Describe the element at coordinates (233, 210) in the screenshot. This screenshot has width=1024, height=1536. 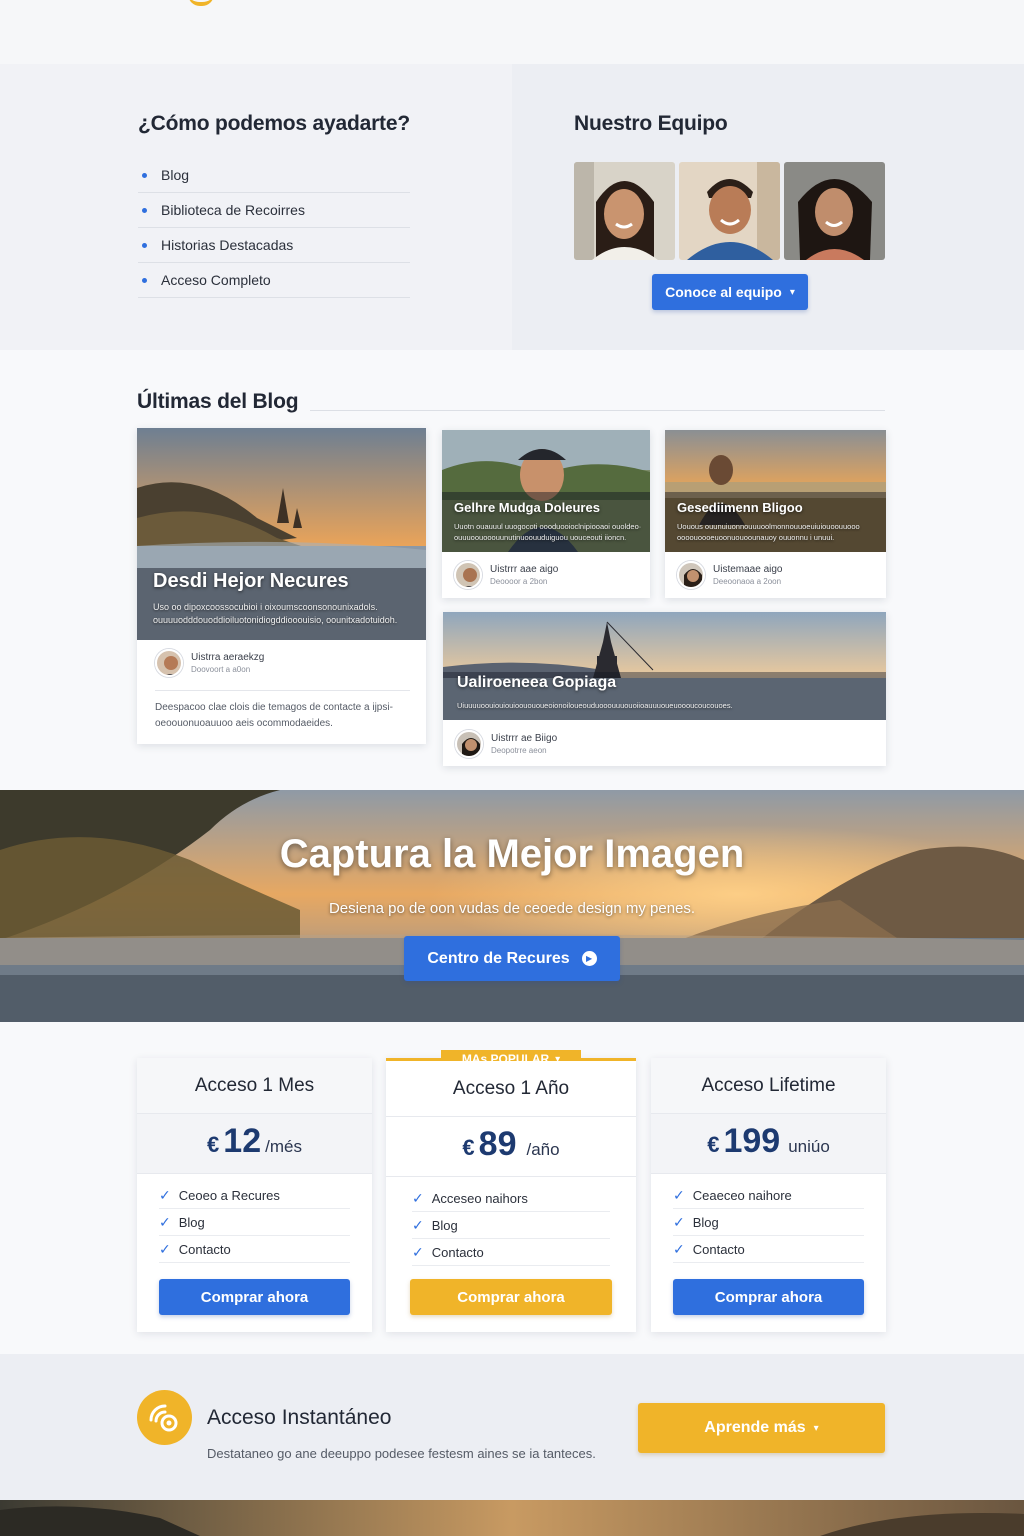
I see `help-link-label: Biblioteca de Recoirres` at that location.